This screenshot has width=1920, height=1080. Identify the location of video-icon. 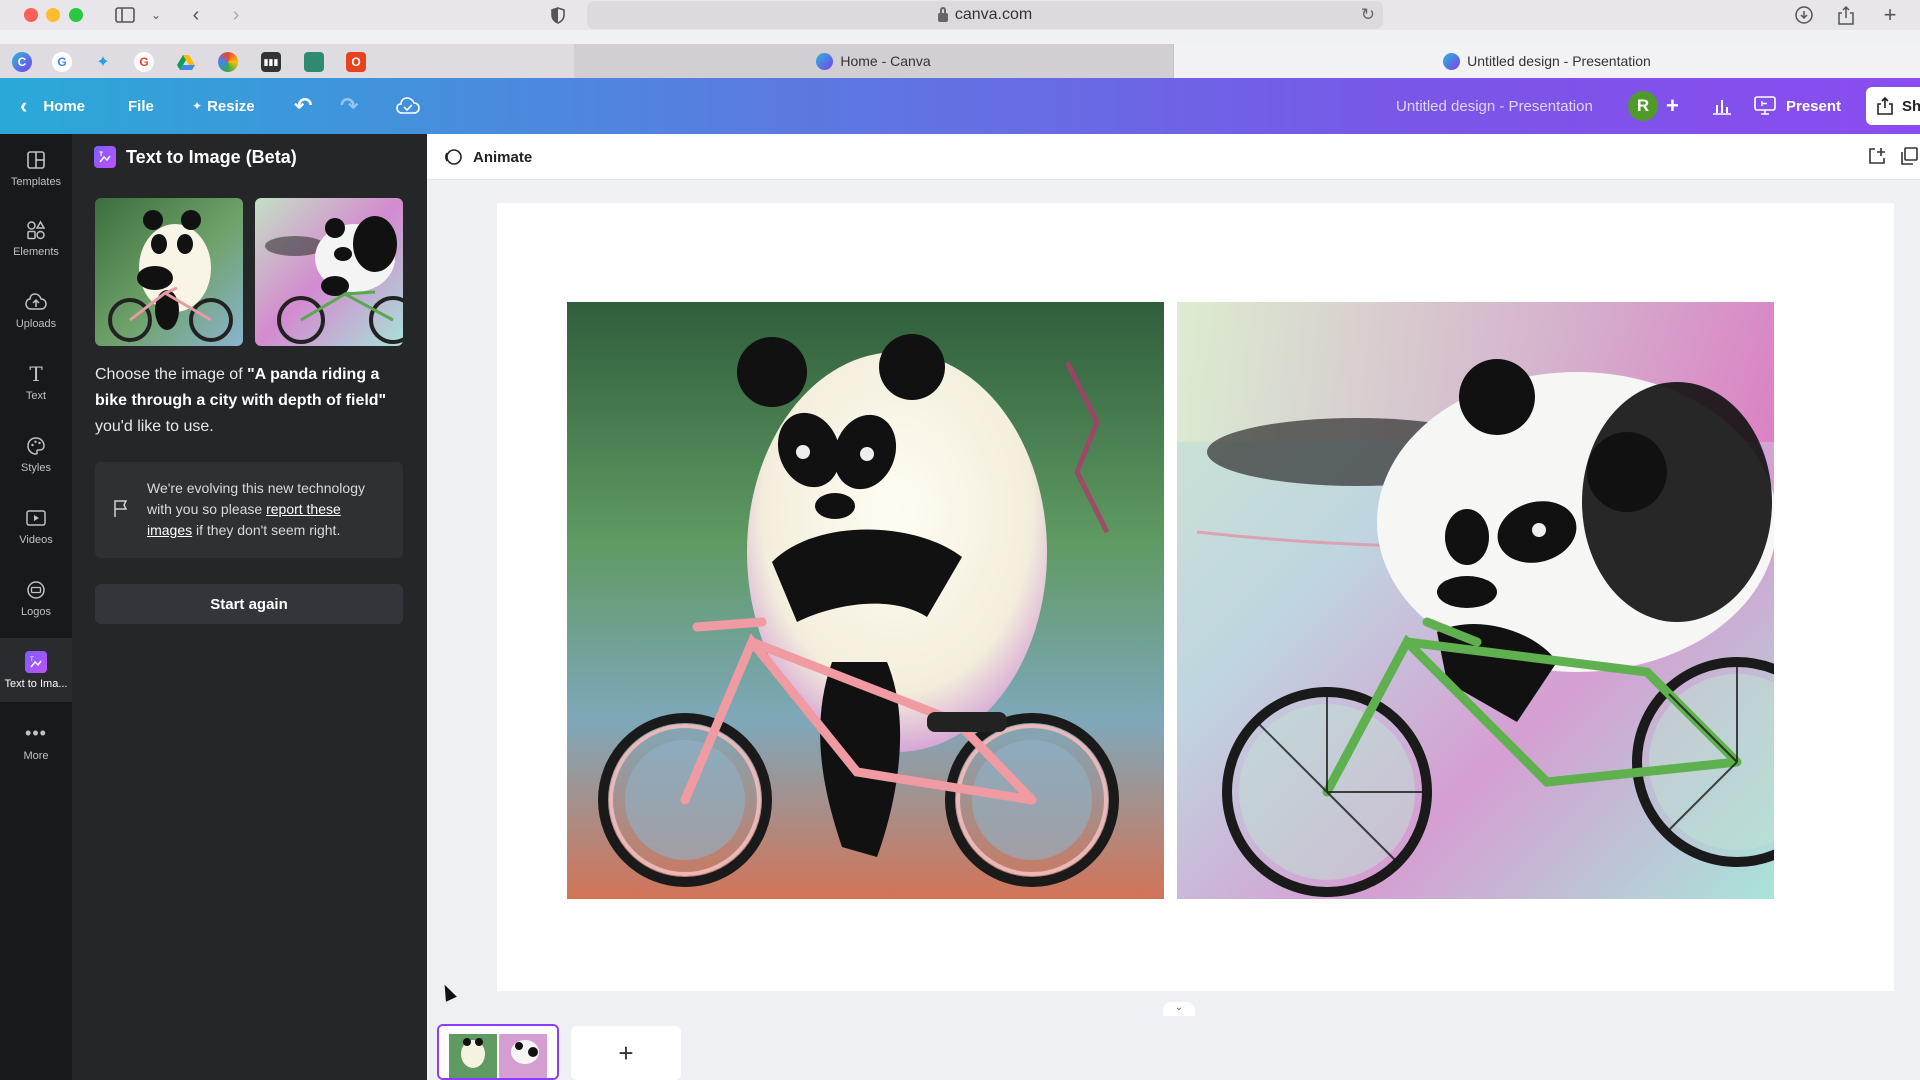
(36, 518).